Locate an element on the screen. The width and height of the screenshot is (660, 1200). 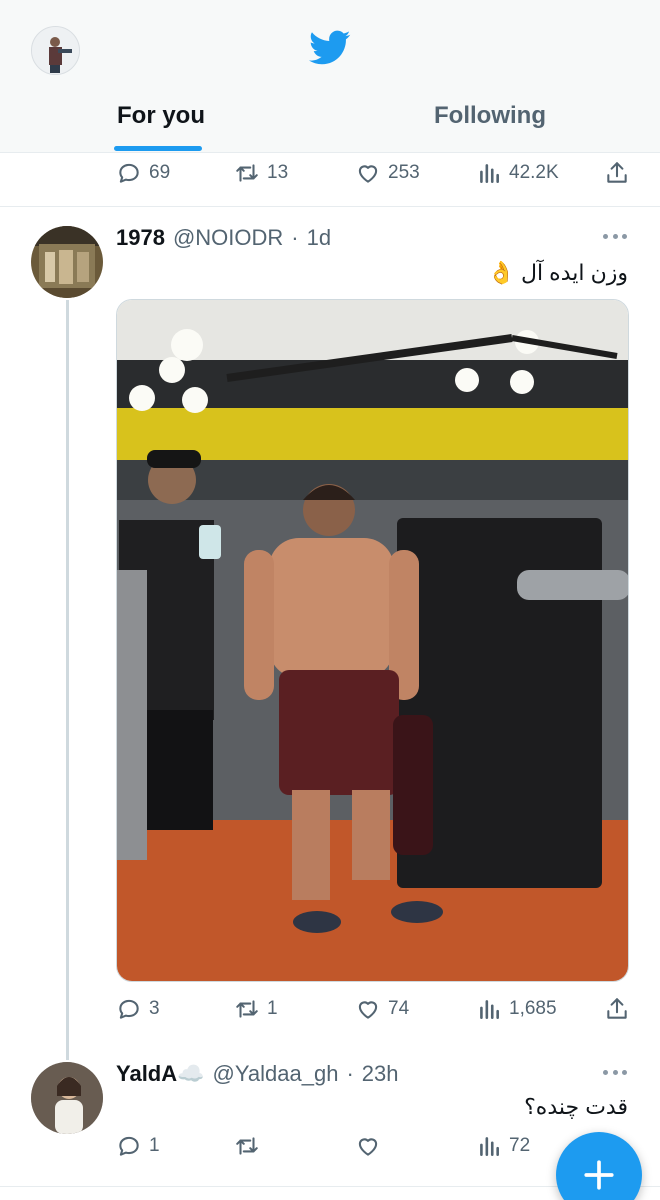
views-count: 72 is located at coordinates (520, 1145).